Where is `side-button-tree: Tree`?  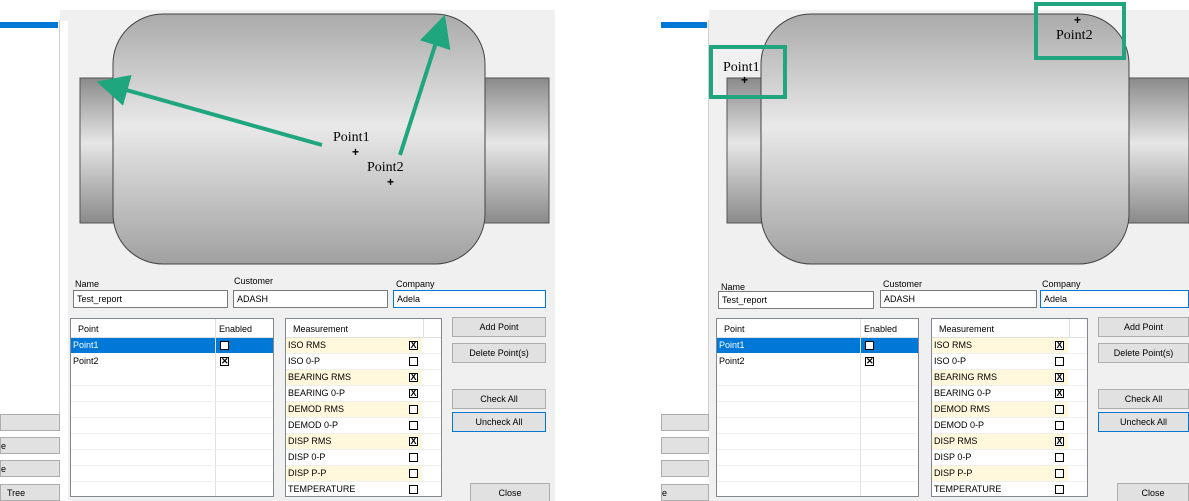
side-button-tree: Tree is located at coordinates (30, 492).